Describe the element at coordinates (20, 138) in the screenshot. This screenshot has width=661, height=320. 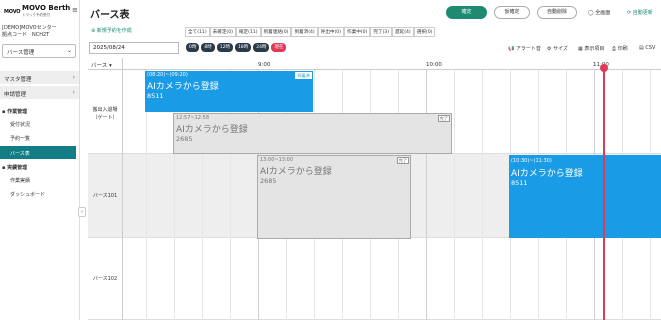
I see `nav-reservation-list: 予約一覧` at that location.